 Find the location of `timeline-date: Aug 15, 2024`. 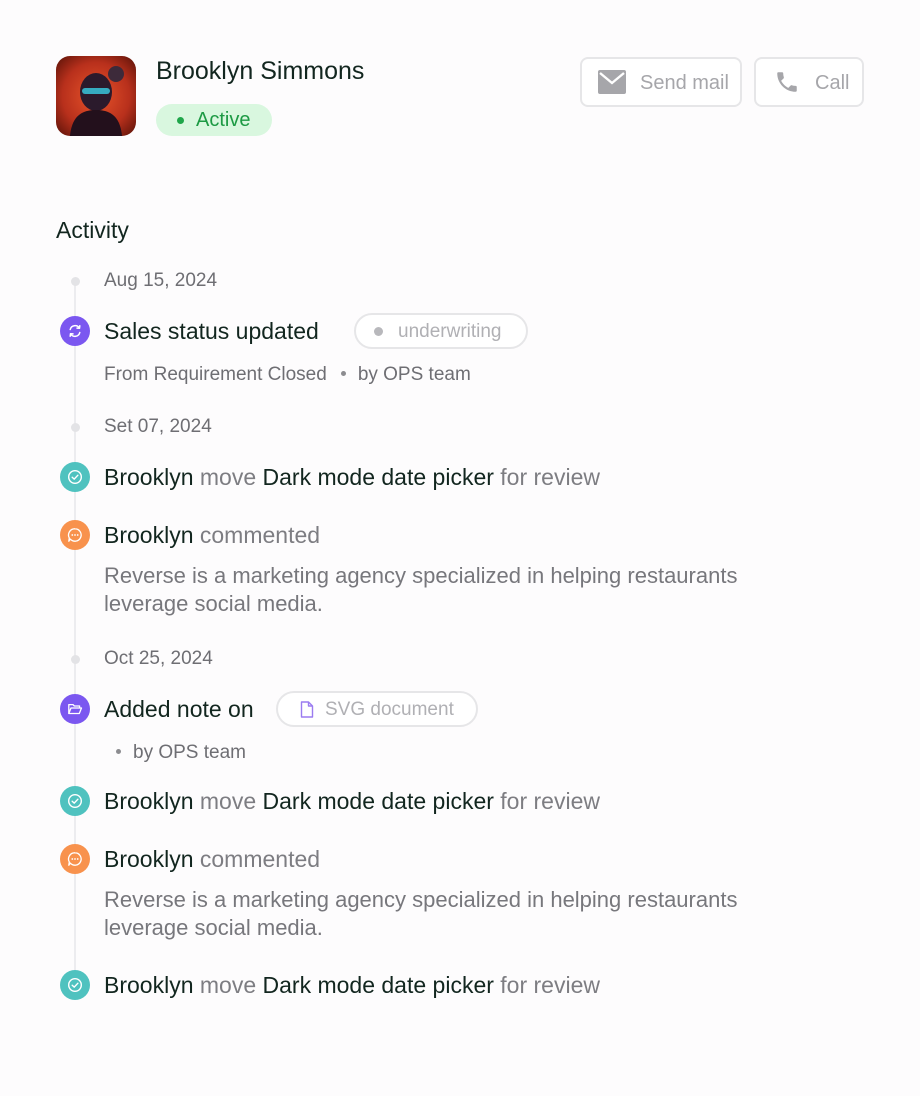

timeline-date: Aug 15, 2024 is located at coordinates (161, 280).